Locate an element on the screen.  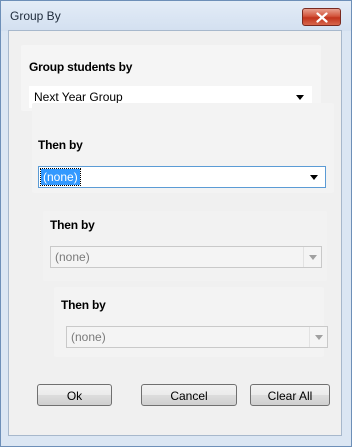
close-button is located at coordinates (321, 17).